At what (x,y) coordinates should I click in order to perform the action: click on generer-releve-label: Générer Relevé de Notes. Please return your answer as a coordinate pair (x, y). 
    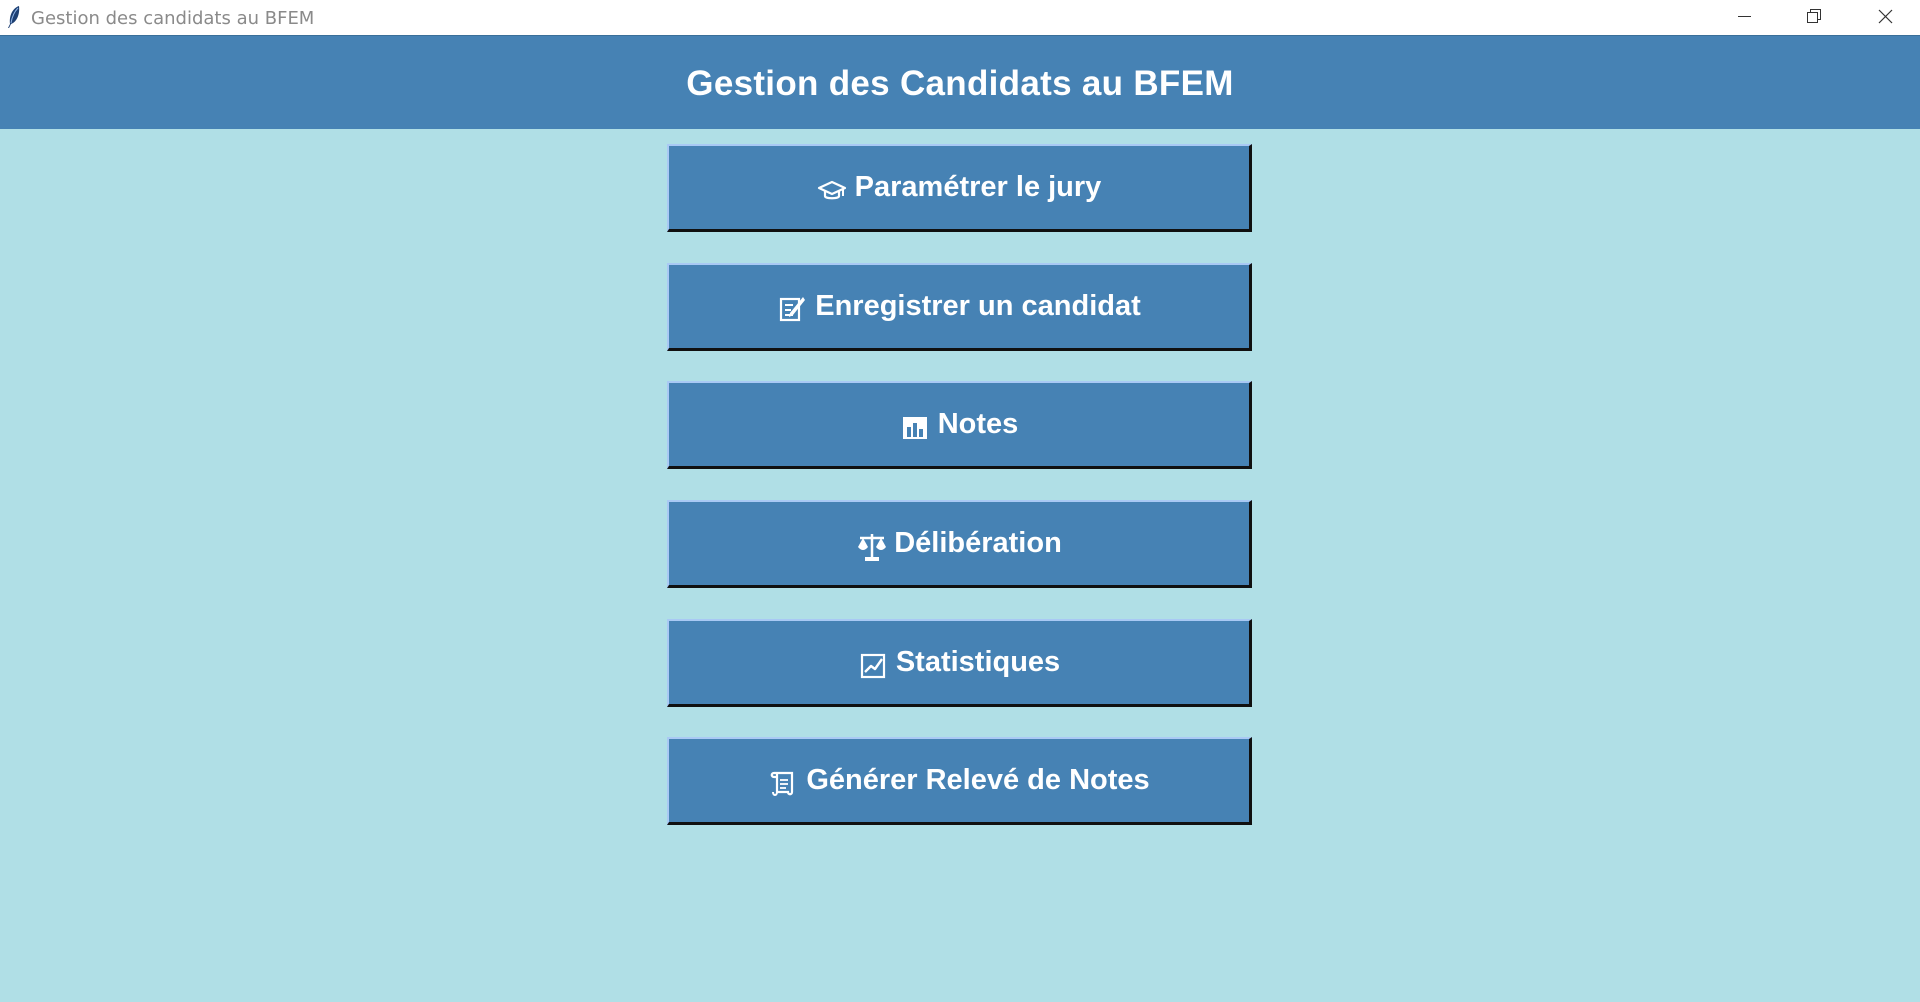
    Looking at the image, I should click on (978, 780).